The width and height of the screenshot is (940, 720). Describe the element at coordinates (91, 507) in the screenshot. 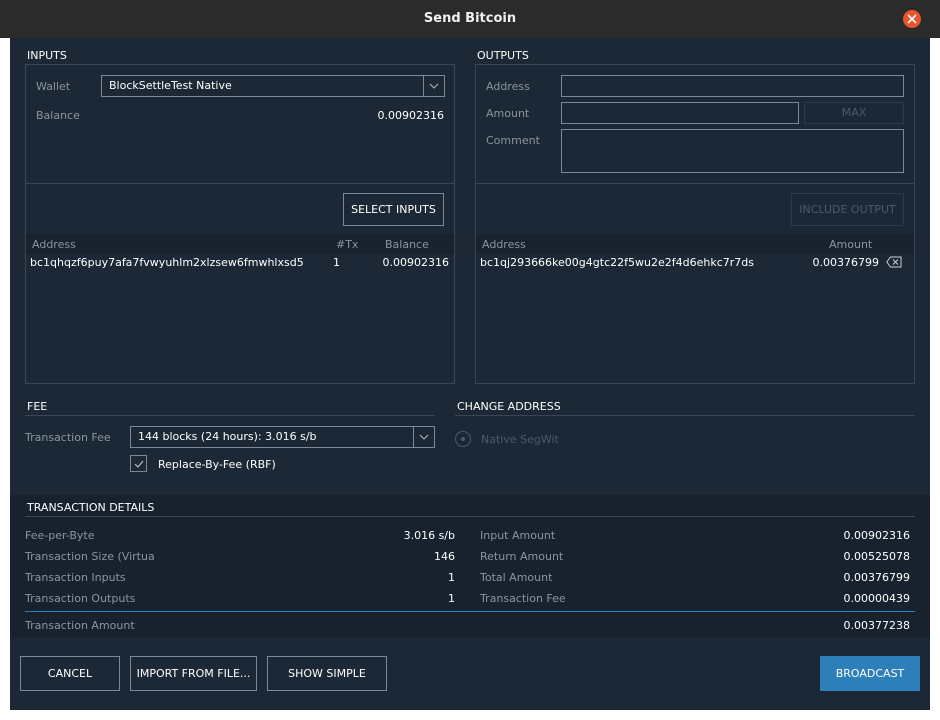

I see `transaction-details-title: TRANSACTION DETAILS` at that location.